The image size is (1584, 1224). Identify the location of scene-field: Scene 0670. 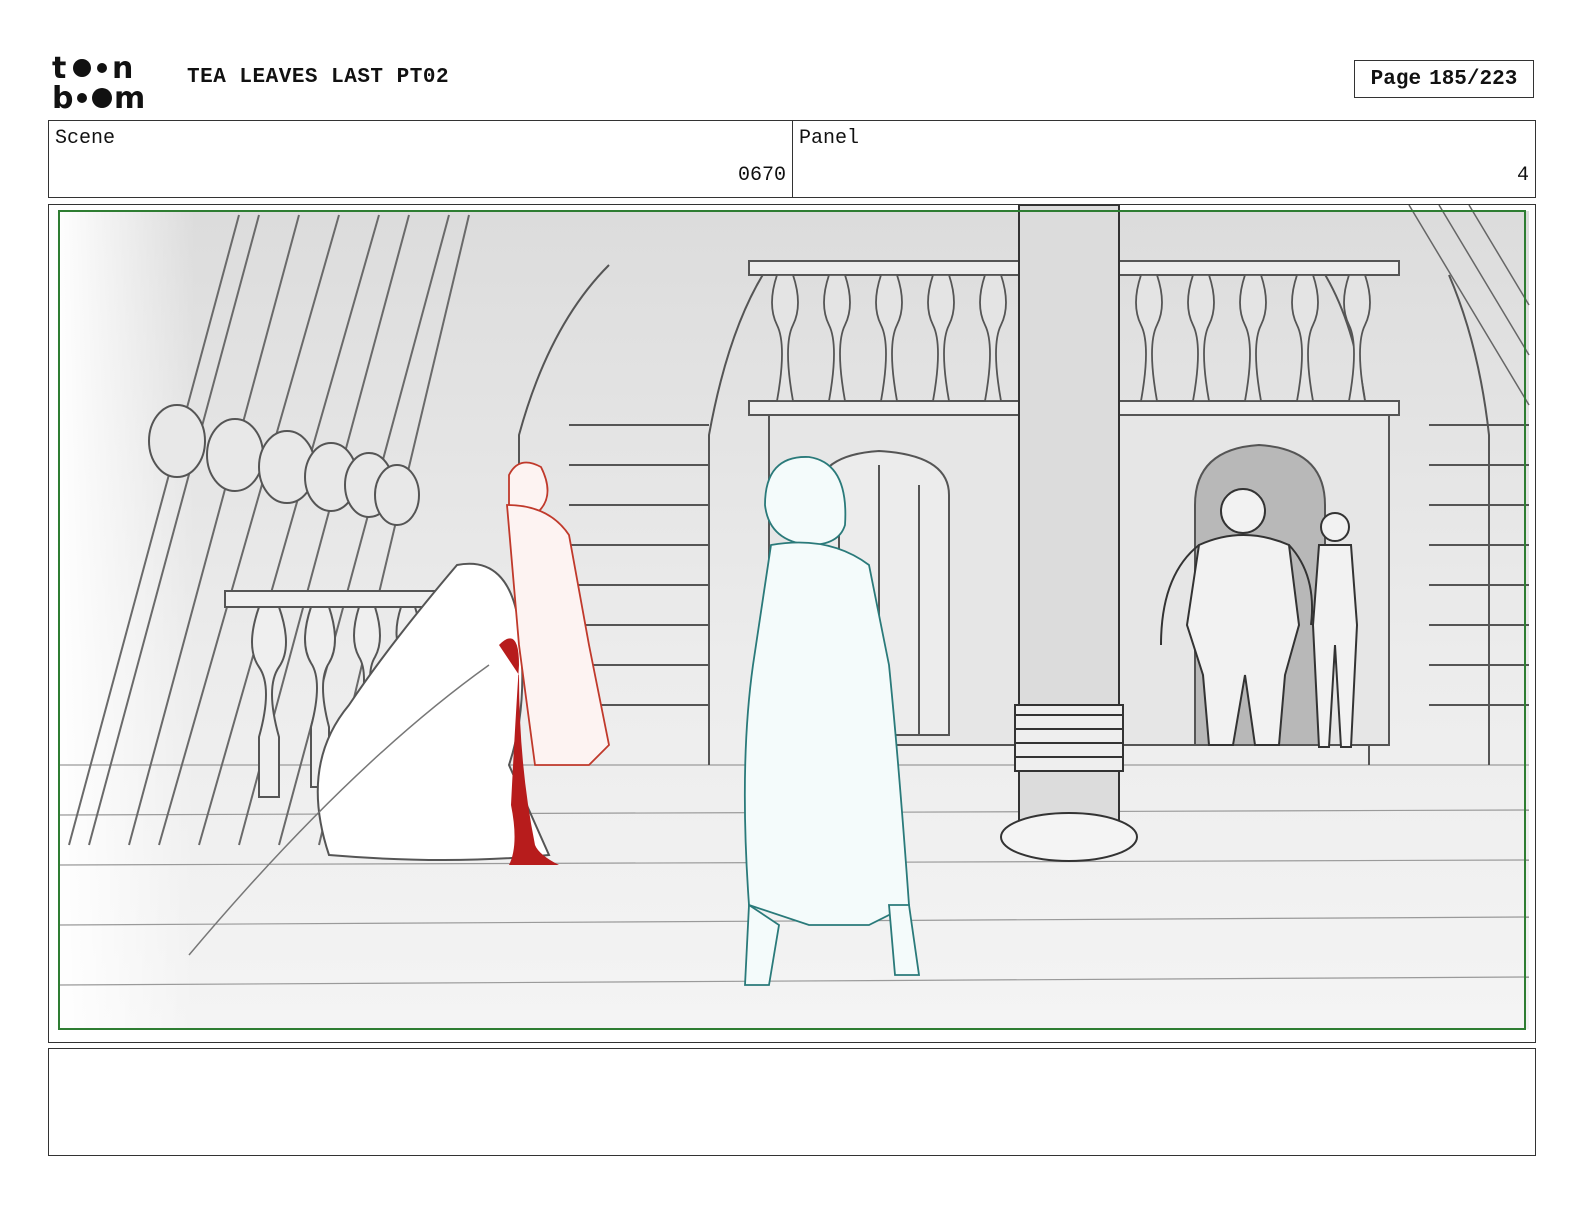
(421, 159).